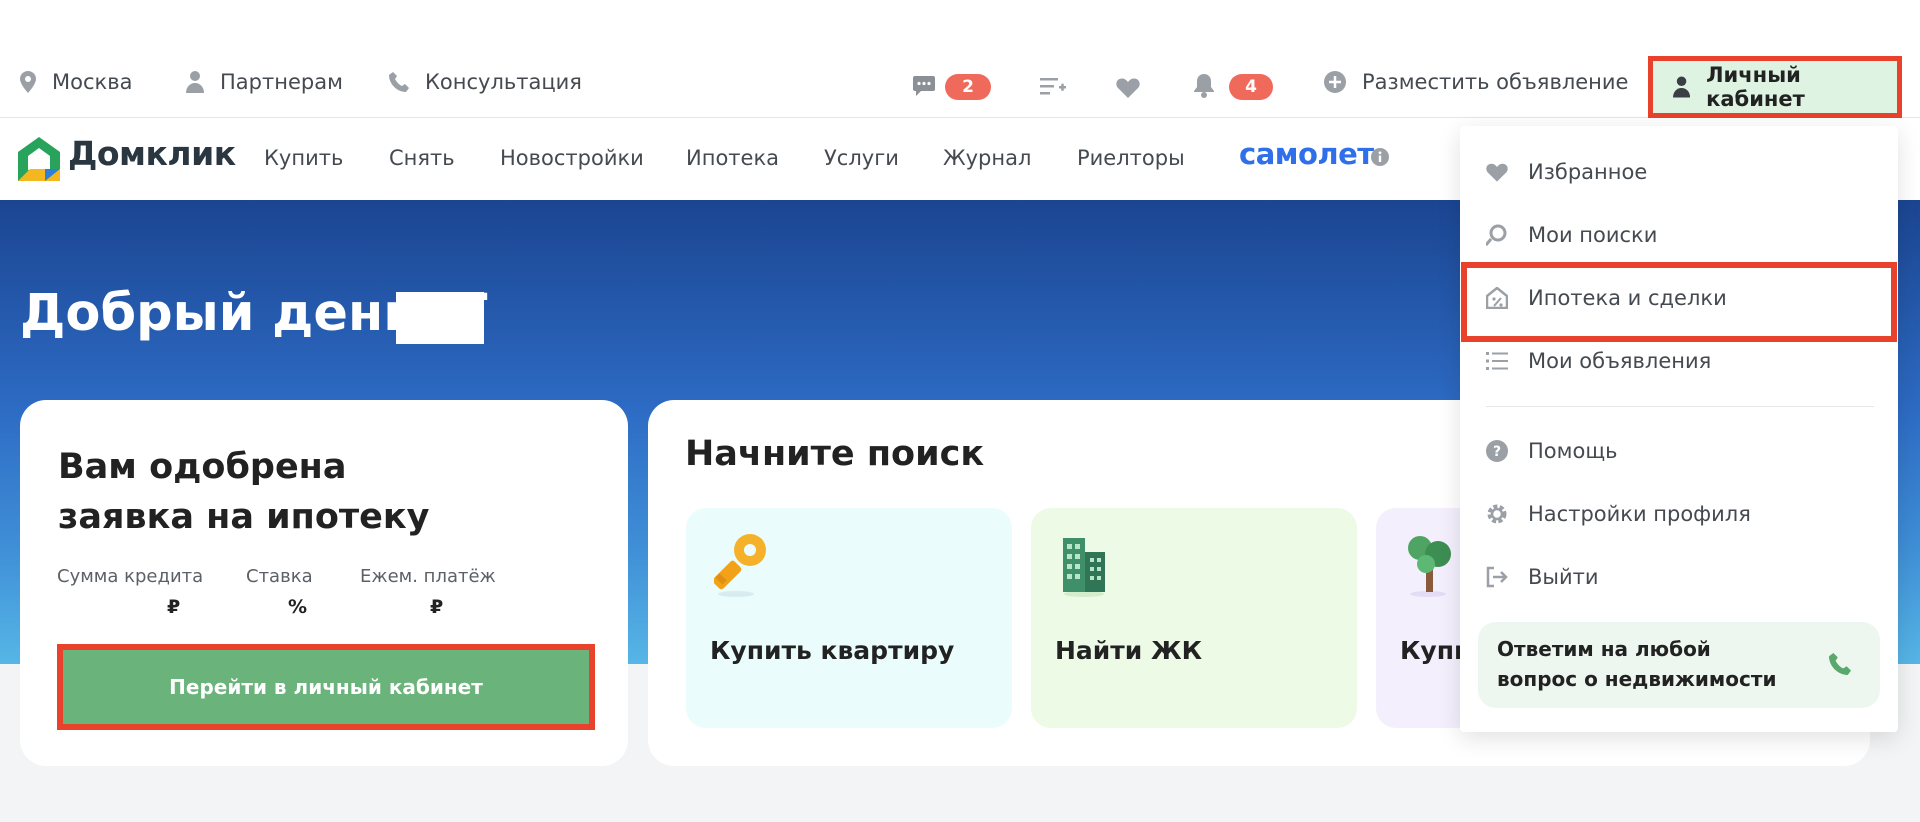 The height and width of the screenshot is (822, 1920). Describe the element at coordinates (1496, 235) in the screenshot. I see `saved-search-icon` at that location.